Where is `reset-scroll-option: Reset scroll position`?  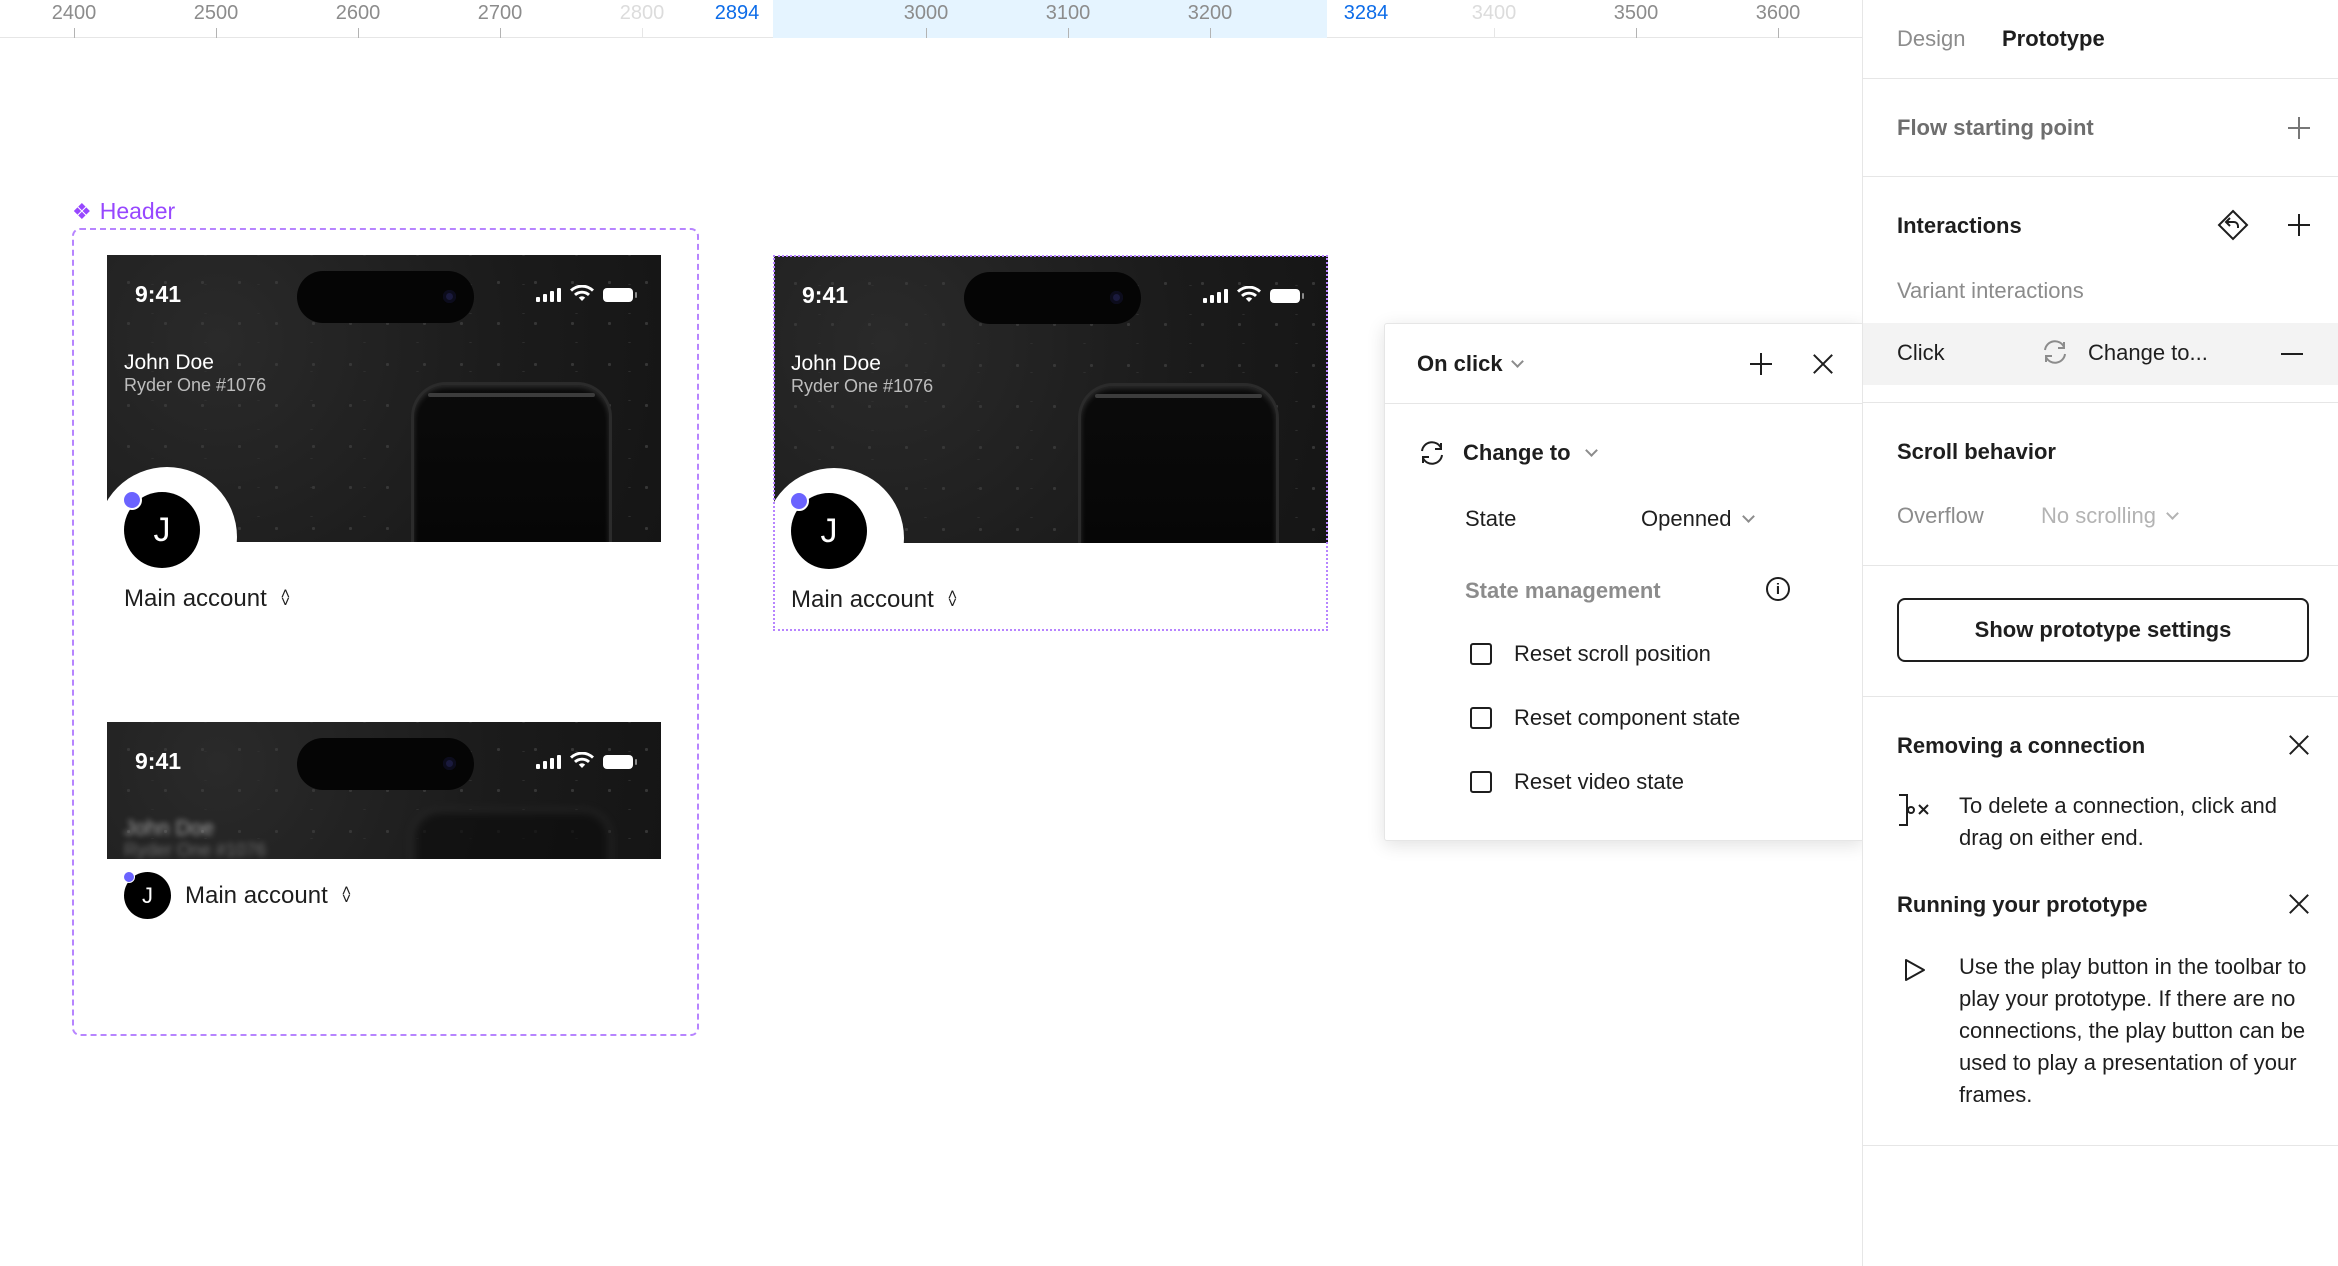 reset-scroll-option: Reset scroll position is located at coordinates (1590, 654).